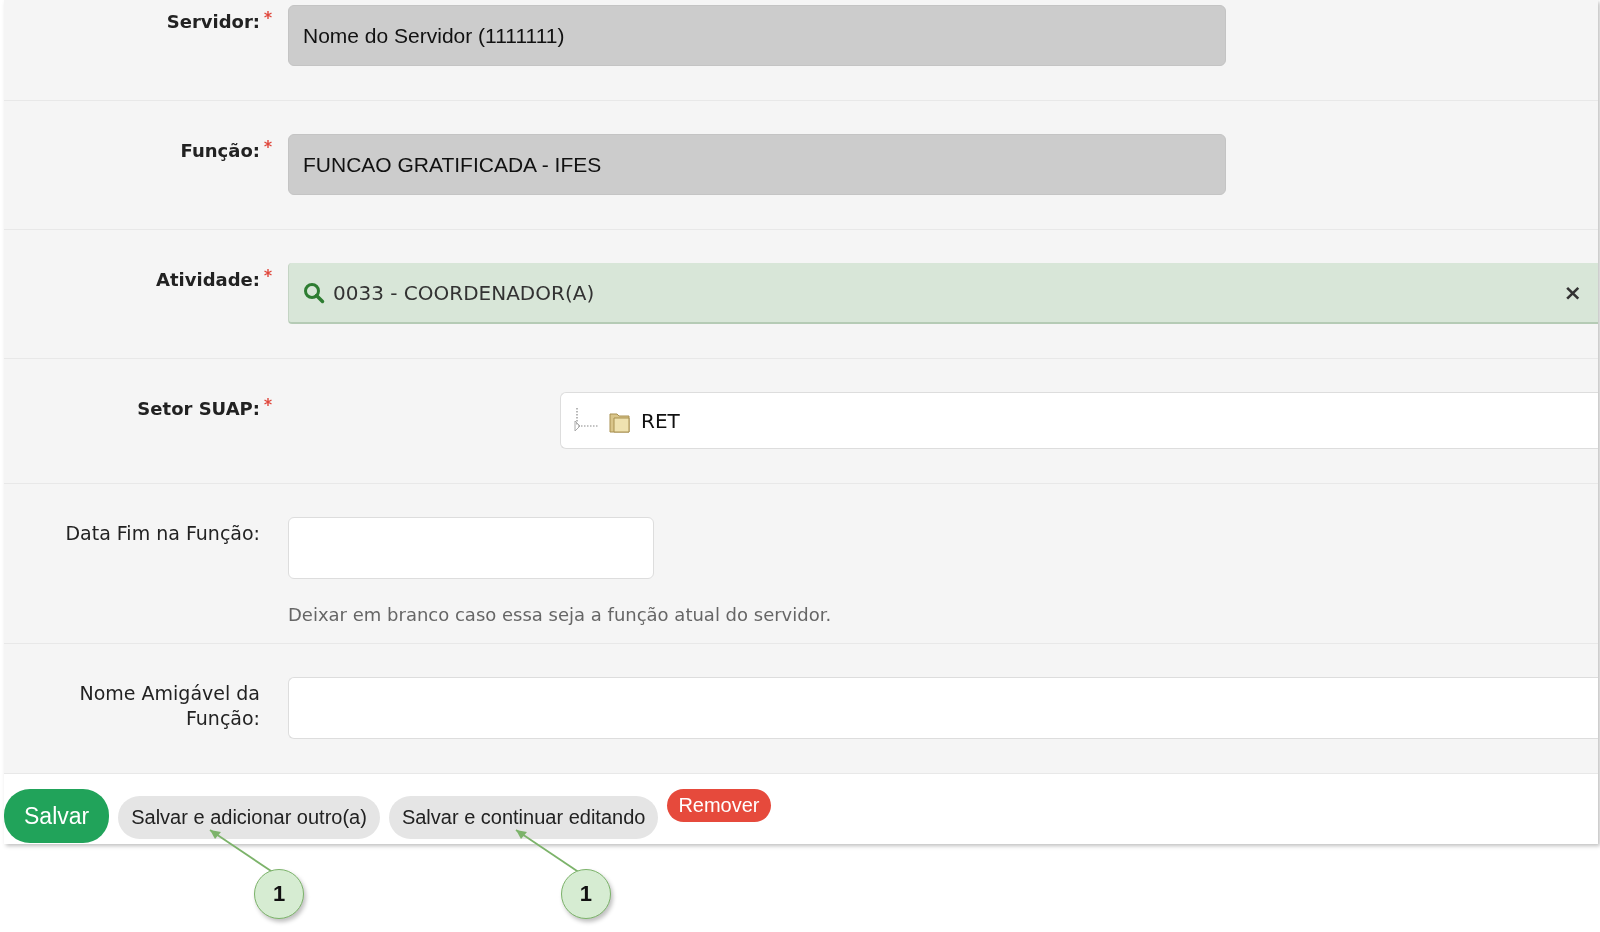 This screenshot has height=932, width=1600. What do you see at coordinates (207, 280) in the screenshot?
I see `field-label: Atividade:` at bounding box center [207, 280].